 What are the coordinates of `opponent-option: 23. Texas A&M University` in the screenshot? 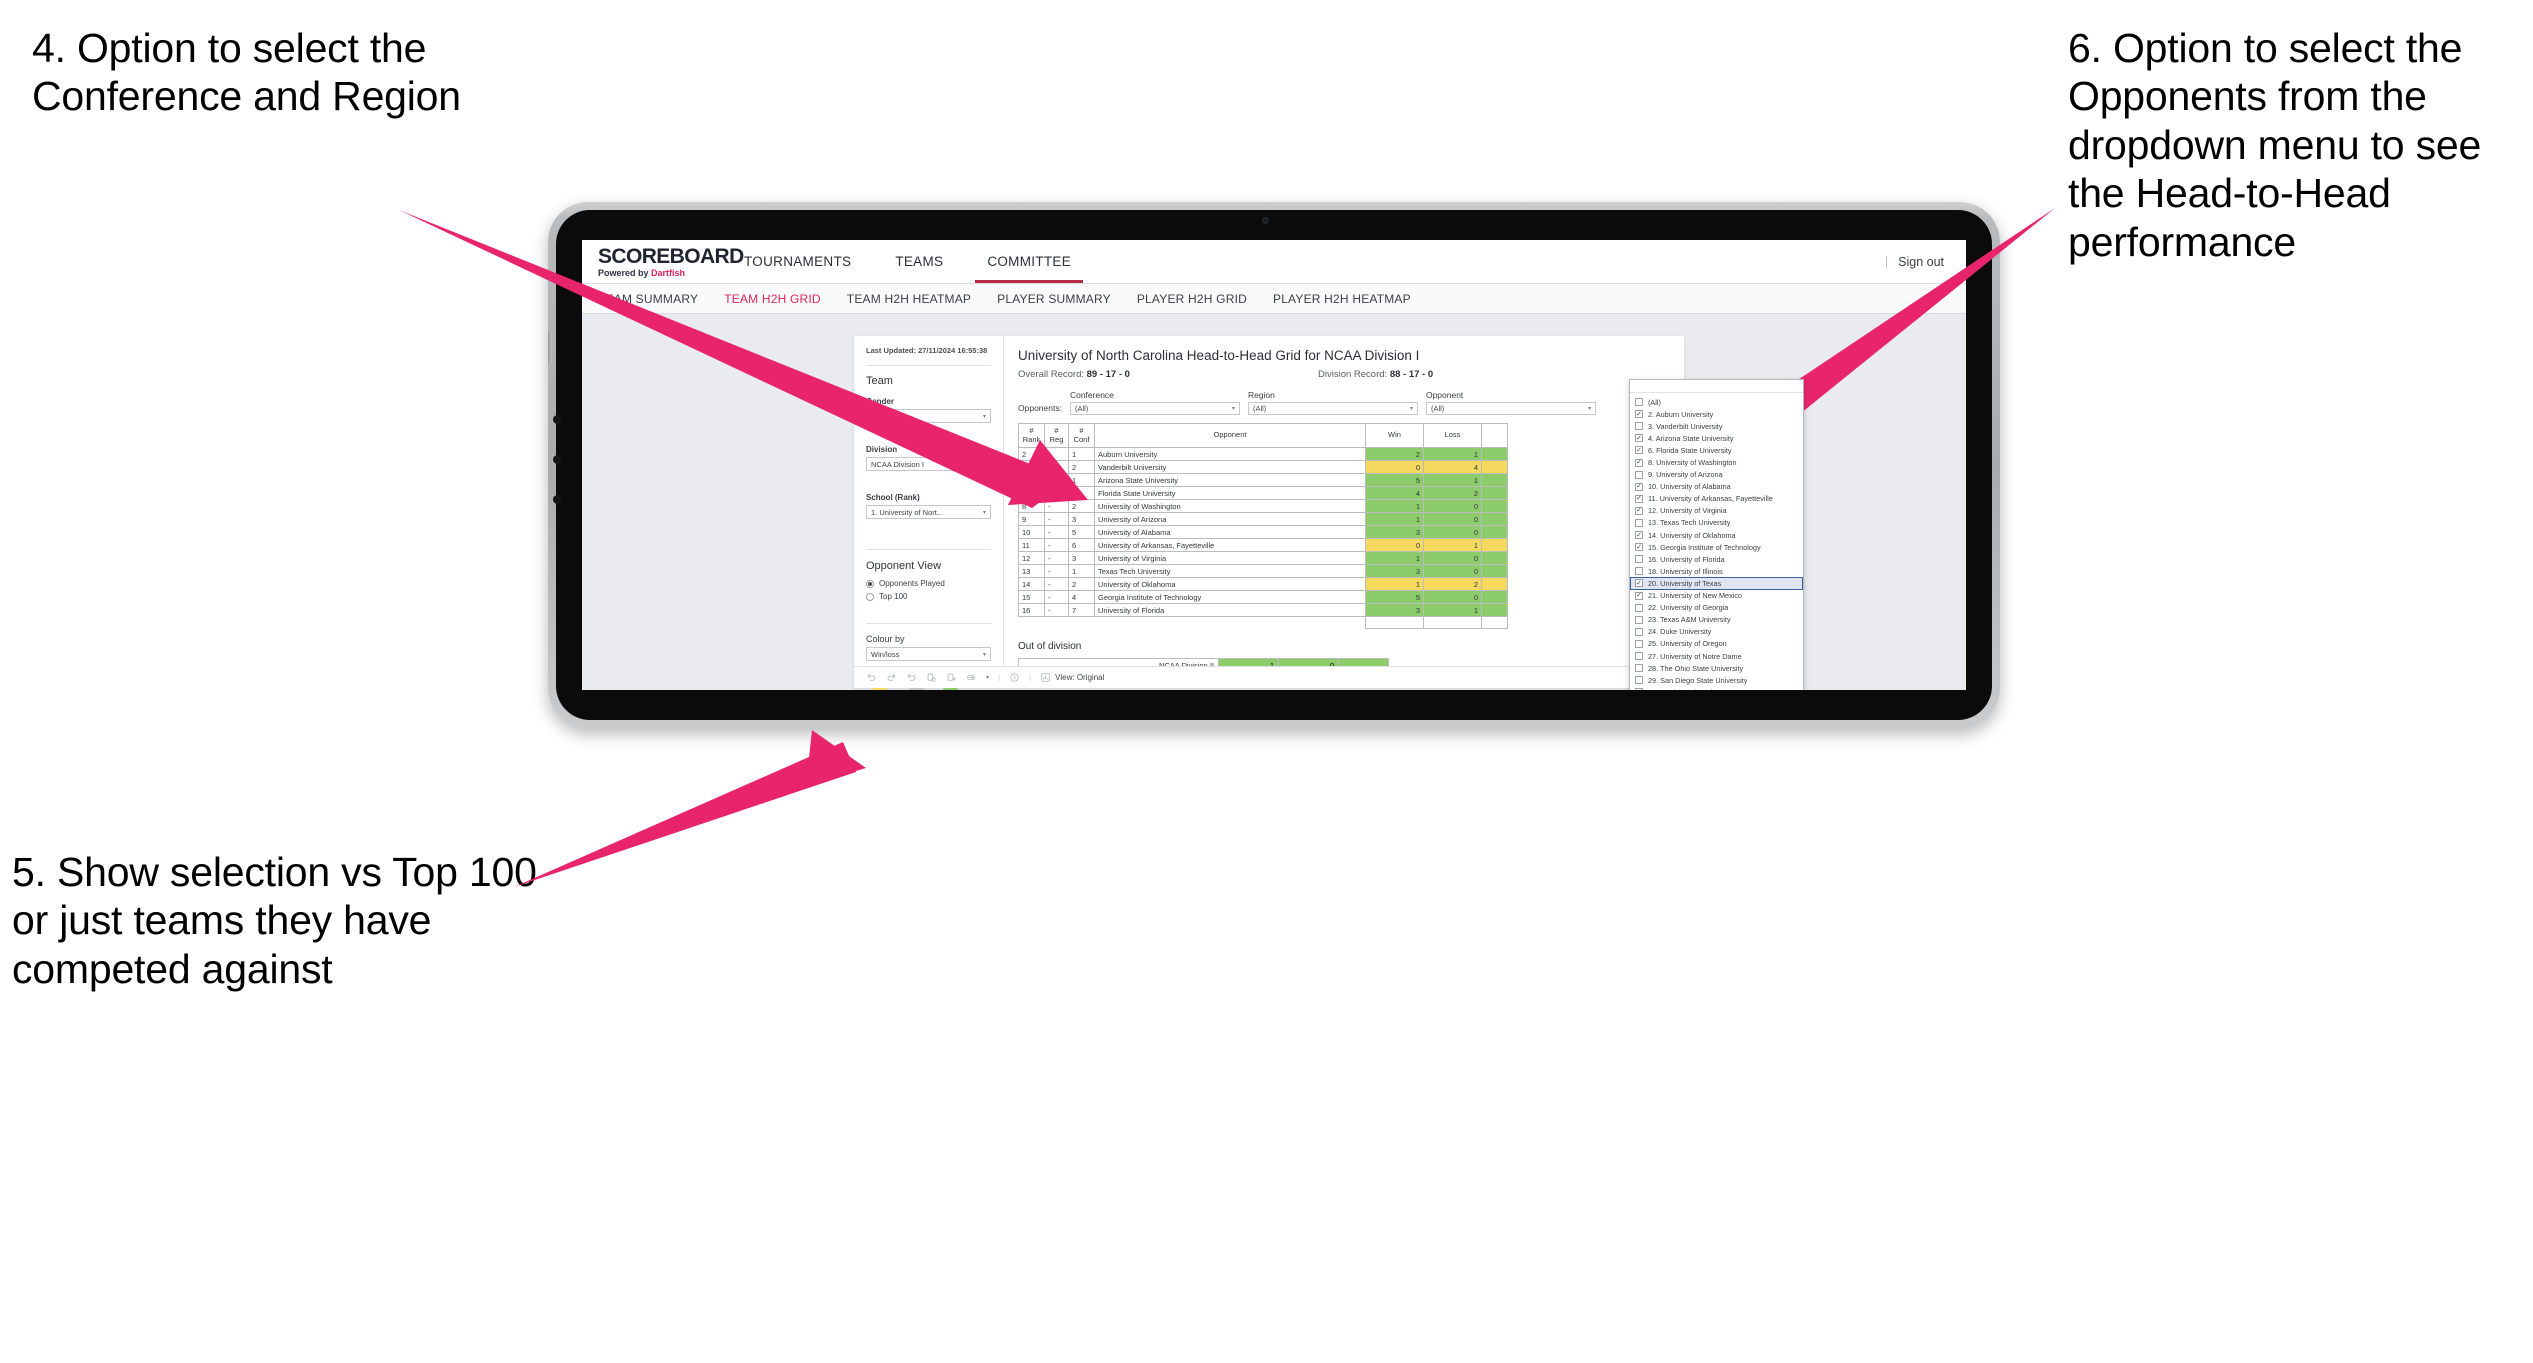 It's located at (1716, 620).